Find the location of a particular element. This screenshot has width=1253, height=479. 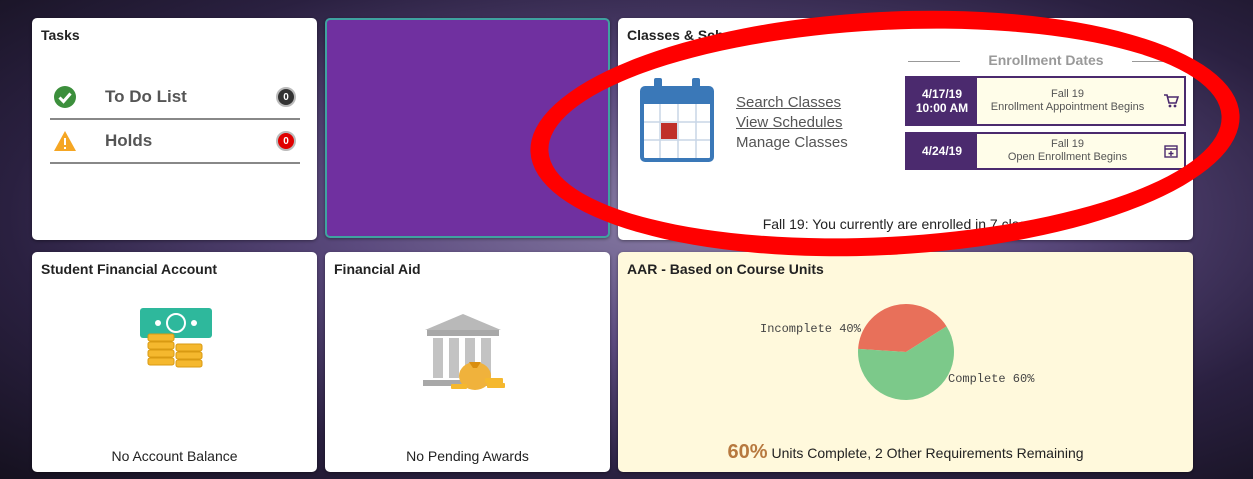

enrollment-date-value: 4/24/19 is located at coordinates (942, 151).